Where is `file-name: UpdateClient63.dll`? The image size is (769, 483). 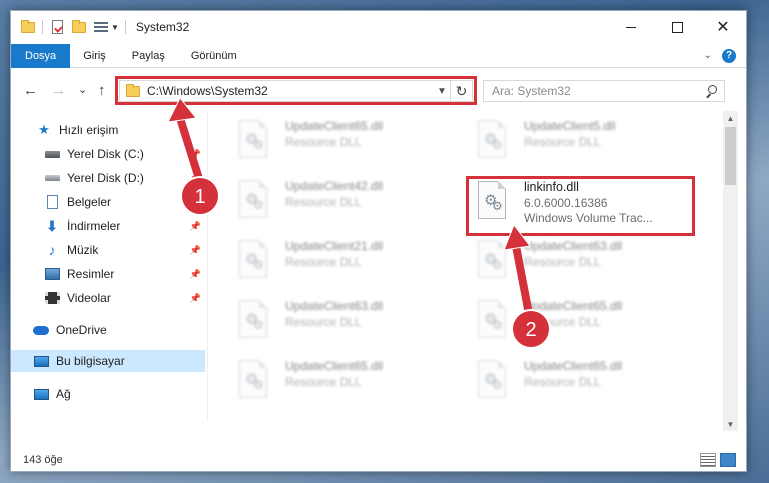 file-name: UpdateClient63.dll is located at coordinates (573, 246).